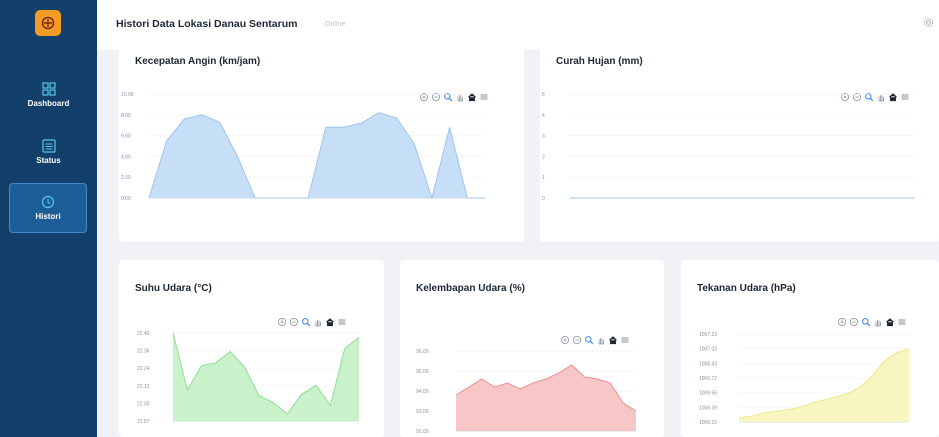  What do you see at coordinates (543, 157) in the screenshot?
I see `y-tick-label: 2` at bounding box center [543, 157].